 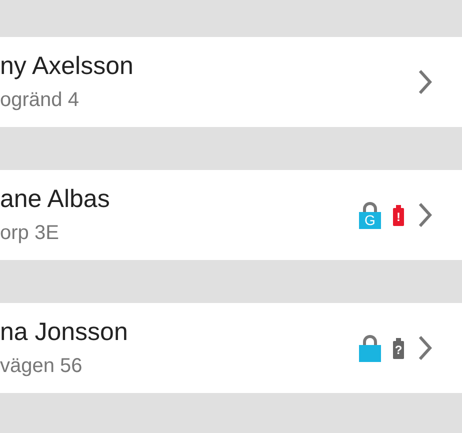 What do you see at coordinates (370, 348) in the screenshot?
I see `lock-icon` at bounding box center [370, 348].